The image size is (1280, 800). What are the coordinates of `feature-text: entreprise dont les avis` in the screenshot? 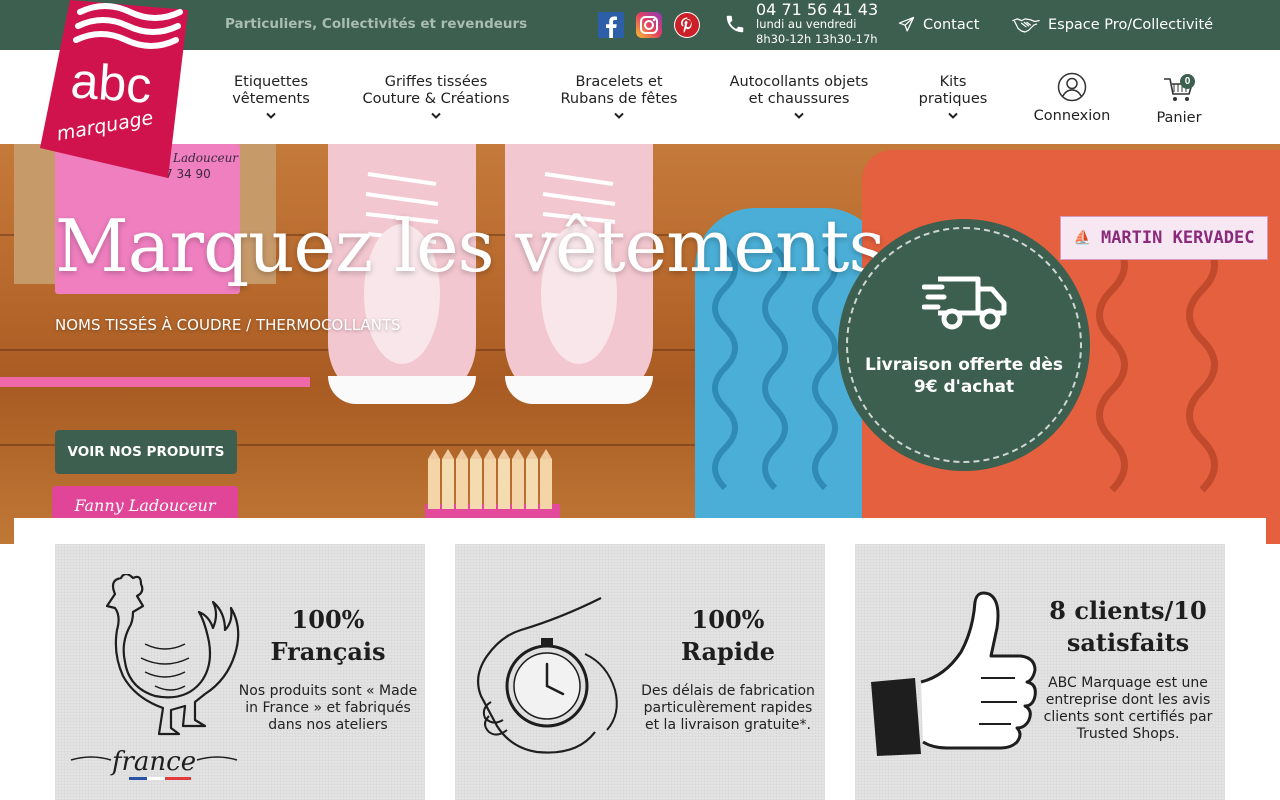 It's located at (1128, 700).